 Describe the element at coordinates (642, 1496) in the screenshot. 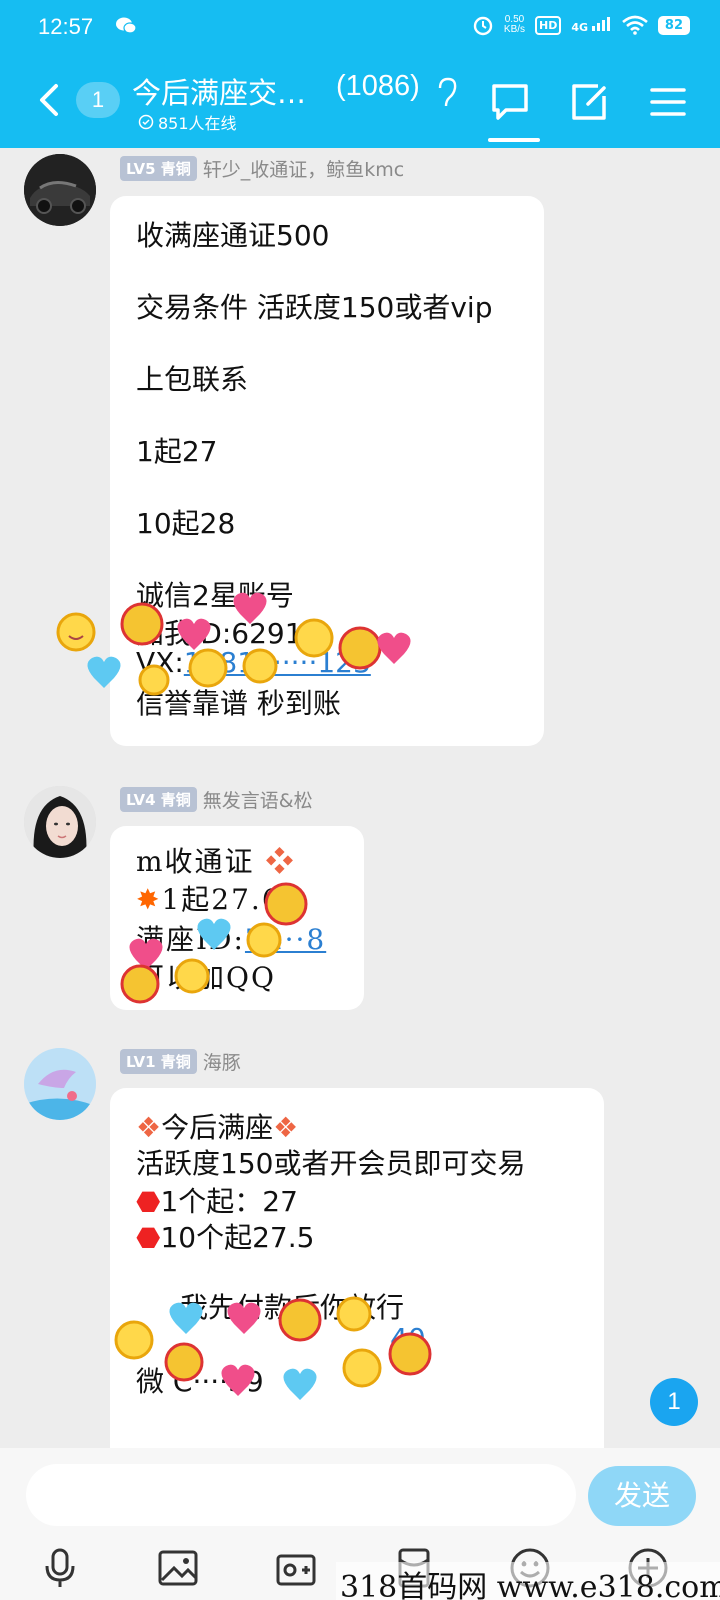

I see `send-button: 发送` at that location.